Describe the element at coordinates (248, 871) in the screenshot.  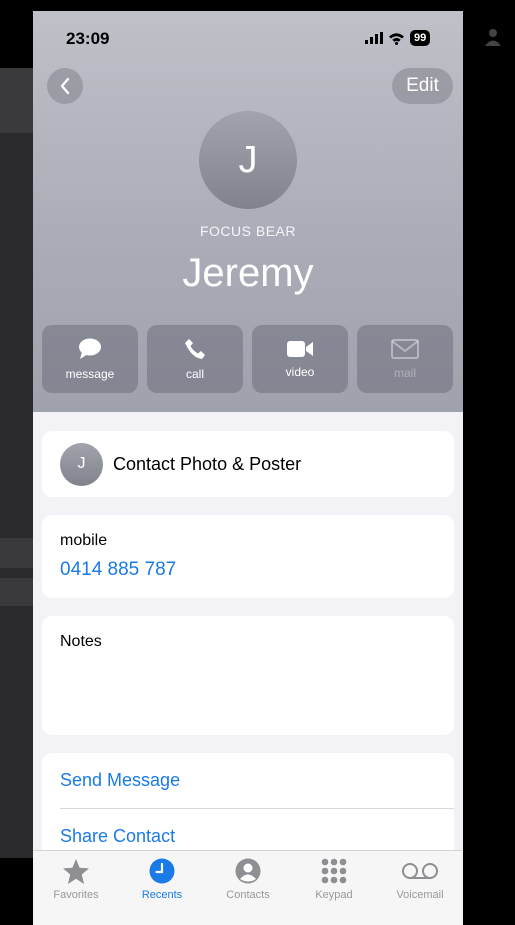
I see `person-circle-icon` at that location.